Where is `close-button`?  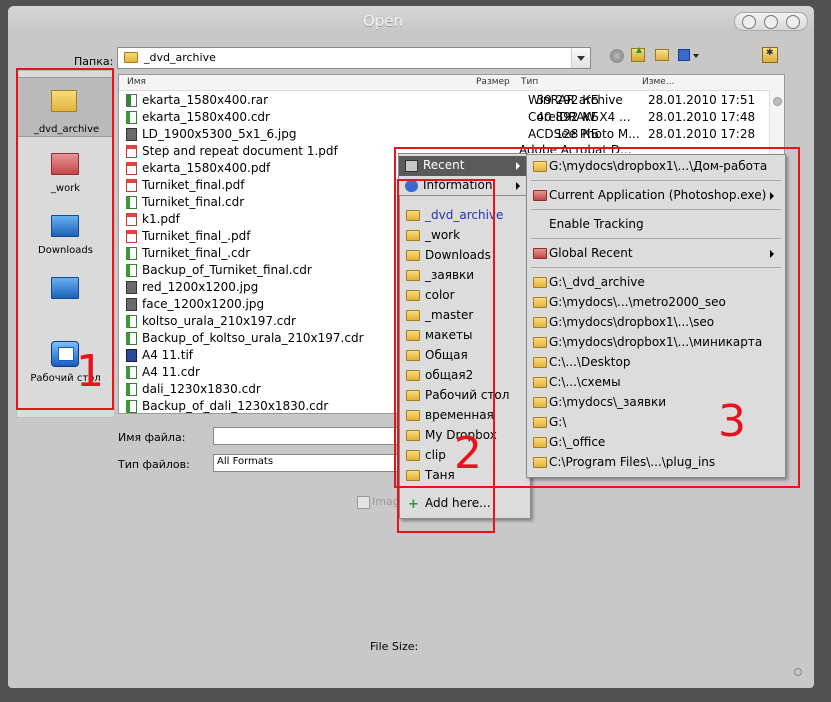 close-button is located at coordinates (793, 22).